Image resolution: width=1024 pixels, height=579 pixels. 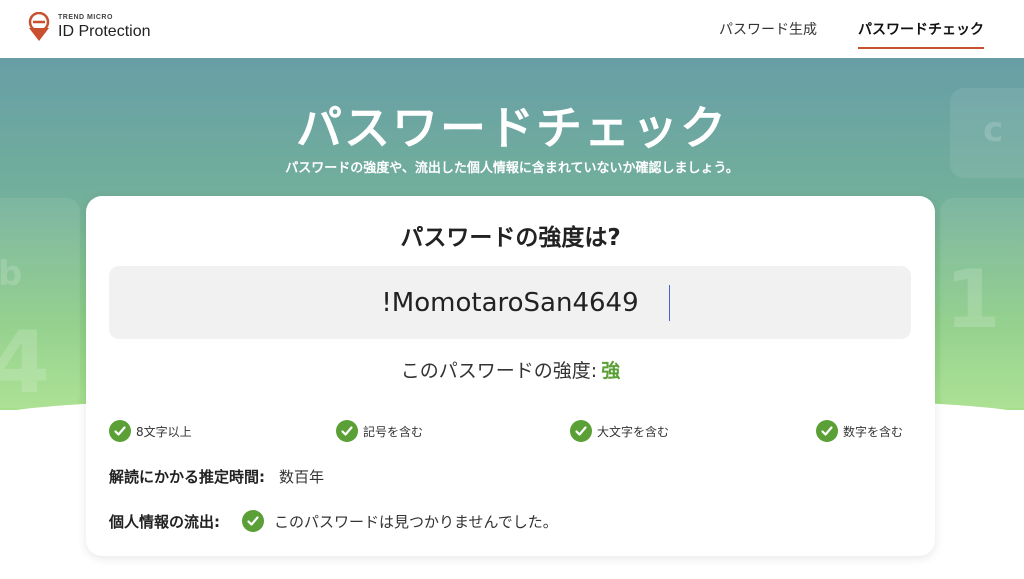 I want to click on criteria-item-number: 数字を含む, so click(x=859, y=431).